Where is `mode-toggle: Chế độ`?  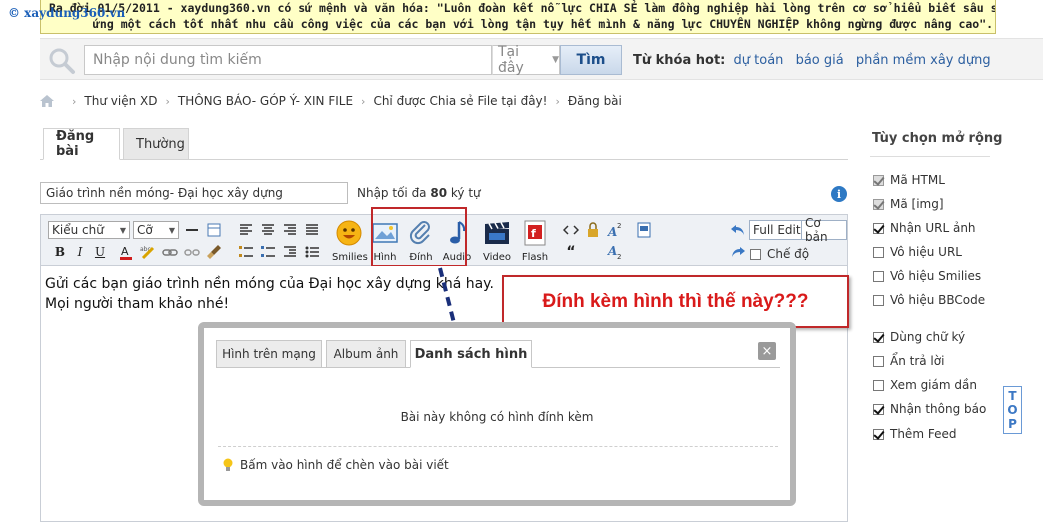 mode-toggle: Chế độ is located at coordinates (779, 254).